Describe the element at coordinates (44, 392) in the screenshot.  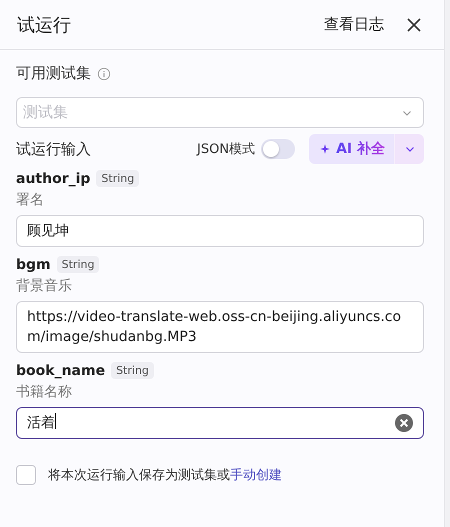
I see `param-description: 书籍名称` at that location.